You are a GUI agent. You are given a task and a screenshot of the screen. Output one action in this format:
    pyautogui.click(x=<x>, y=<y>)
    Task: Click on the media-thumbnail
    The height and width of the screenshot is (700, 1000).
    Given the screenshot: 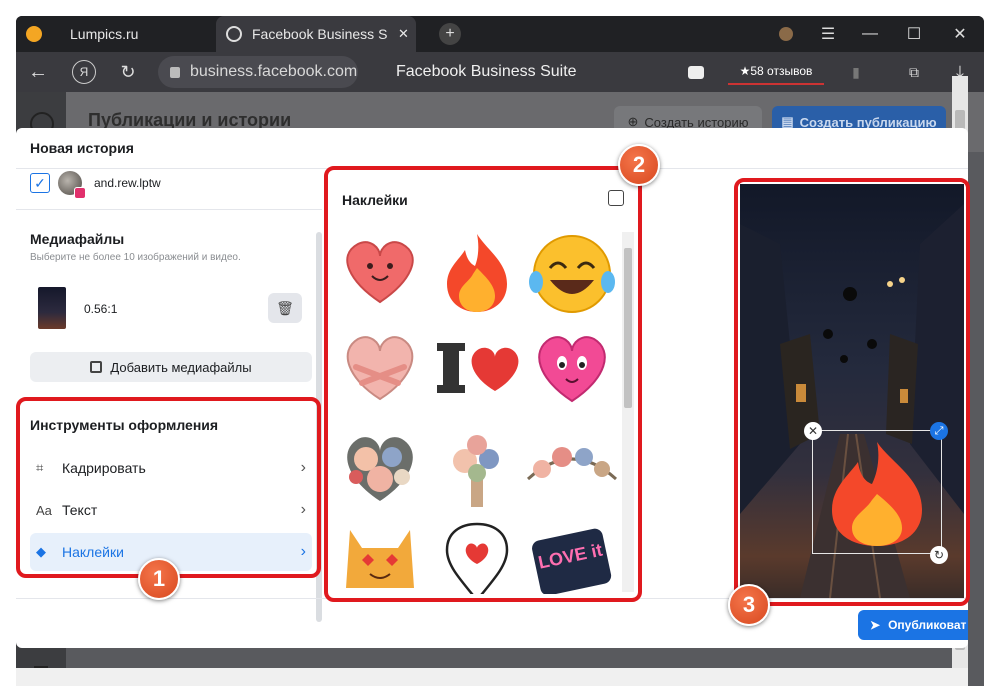 What is the action you would take?
    pyautogui.click(x=52, y=308)
    